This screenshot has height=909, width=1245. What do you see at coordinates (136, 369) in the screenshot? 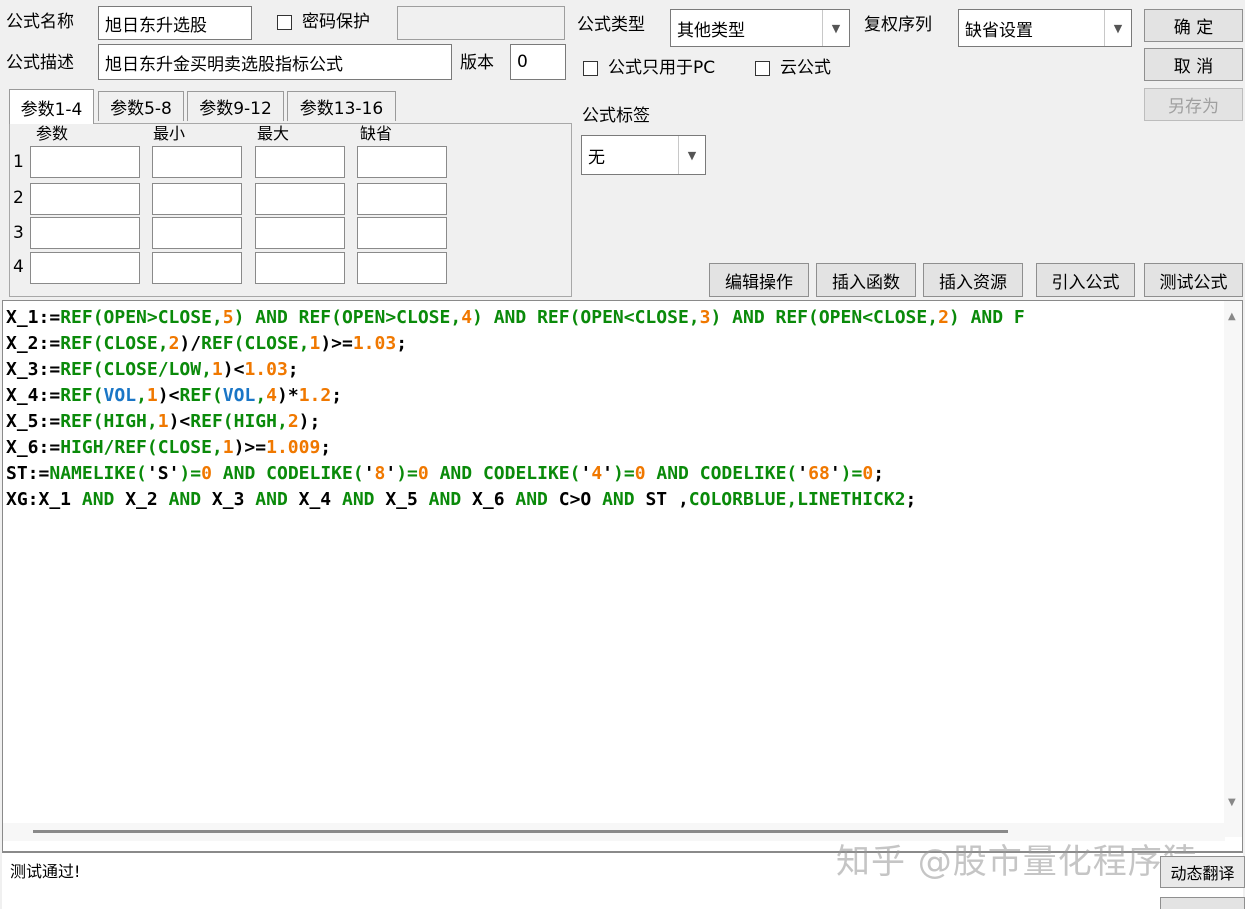
I see `code-token: REF(CLOSE/LOW,` at bounding box center [136, 369].